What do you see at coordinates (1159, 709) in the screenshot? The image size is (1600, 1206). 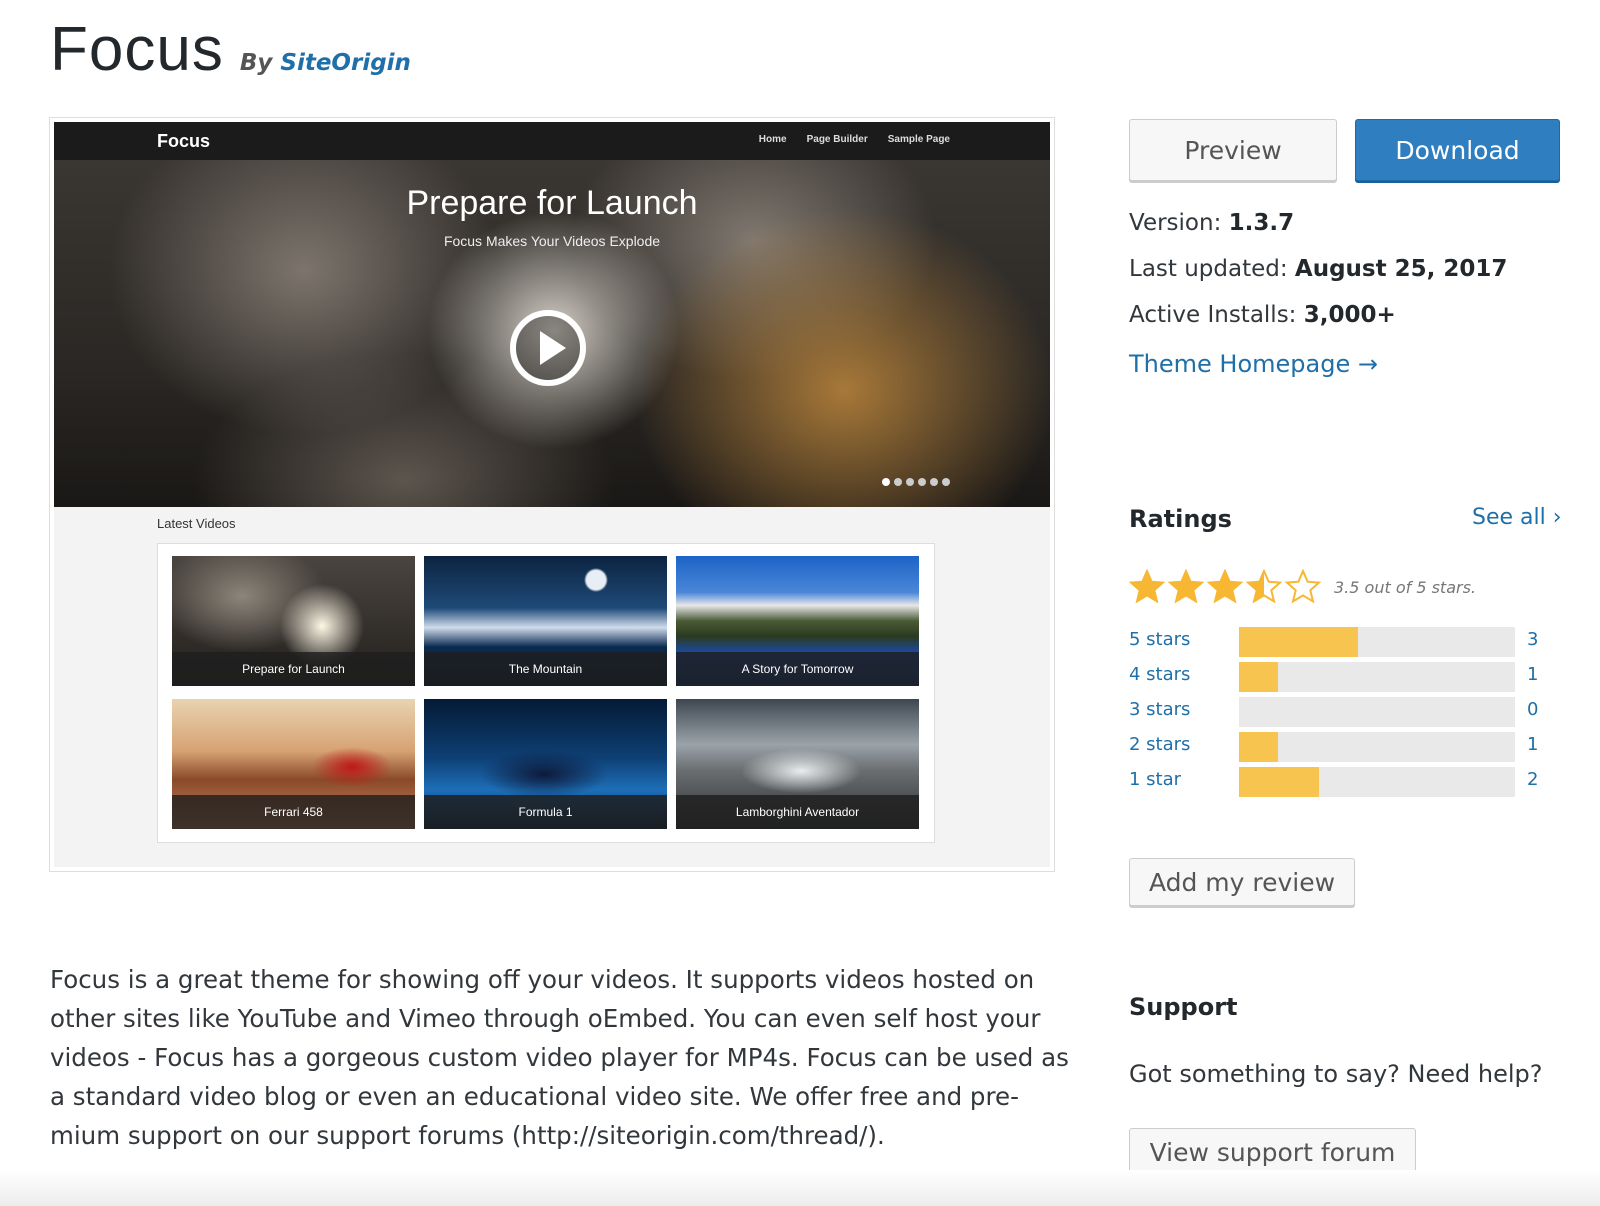 I see `rating-row-label: 3 stars` at bounding box center [1159, 709].